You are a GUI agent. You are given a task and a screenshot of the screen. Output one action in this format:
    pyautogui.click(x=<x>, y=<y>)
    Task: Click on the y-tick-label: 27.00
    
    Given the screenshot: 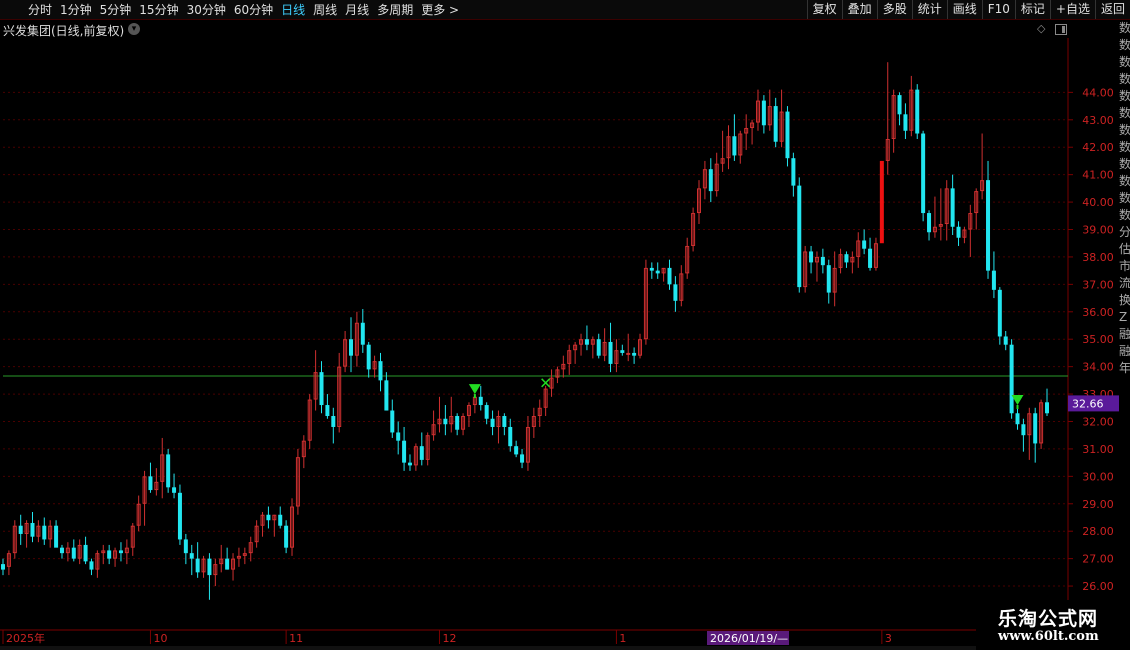 What is the action you would take?
    pyautogui.click(x=1098, y=559)
    